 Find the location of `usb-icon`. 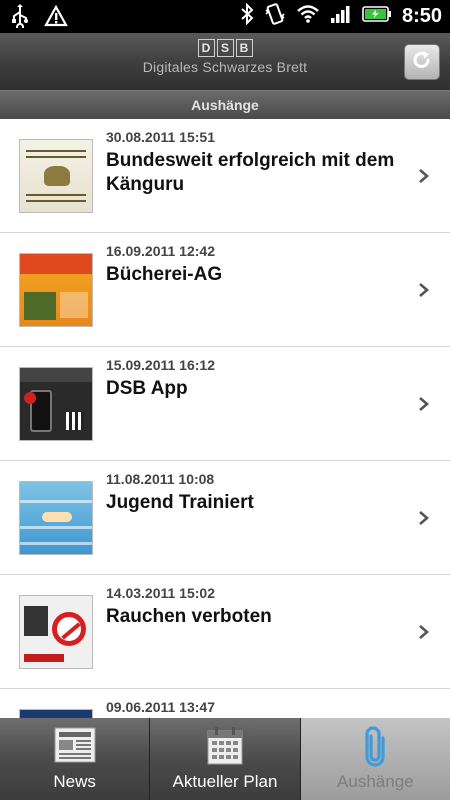

usb-icon is located at coordinates (20, 19).